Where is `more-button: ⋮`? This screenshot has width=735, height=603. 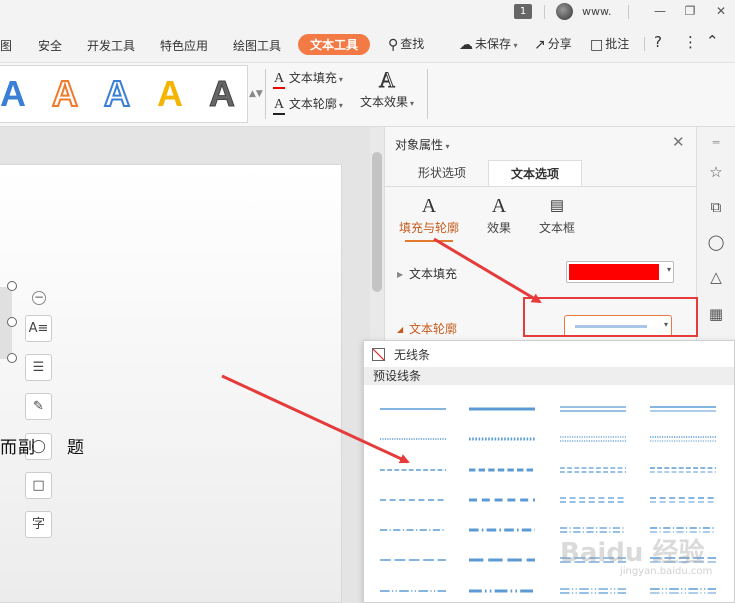
more-button: ⋮ is located at coordinates (690, 42).